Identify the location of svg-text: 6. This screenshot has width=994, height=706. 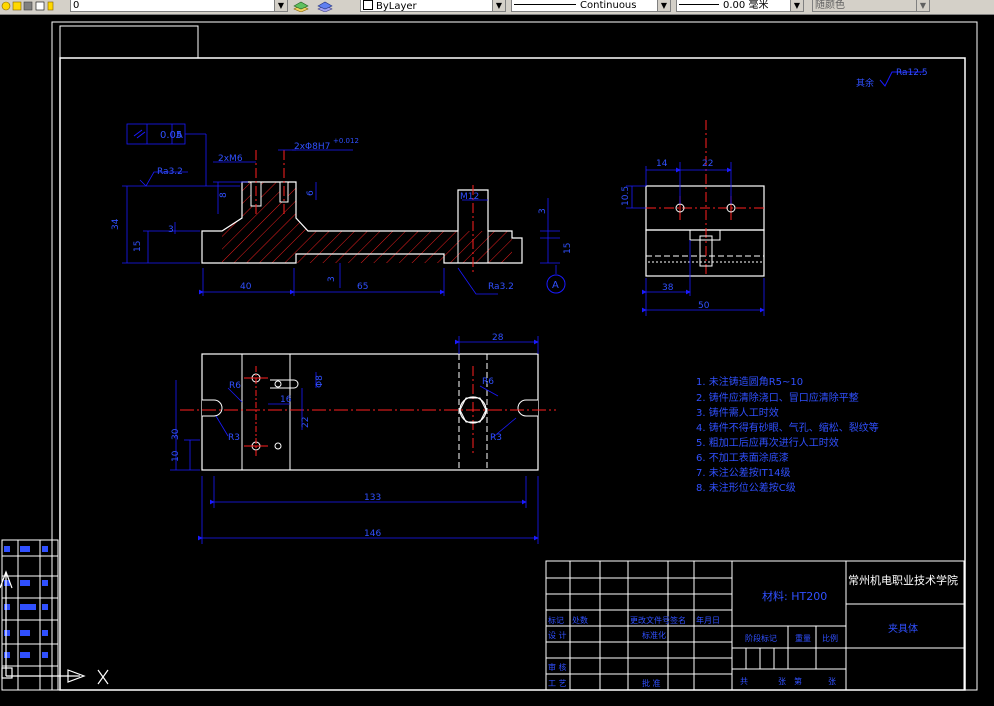
(311, 193).